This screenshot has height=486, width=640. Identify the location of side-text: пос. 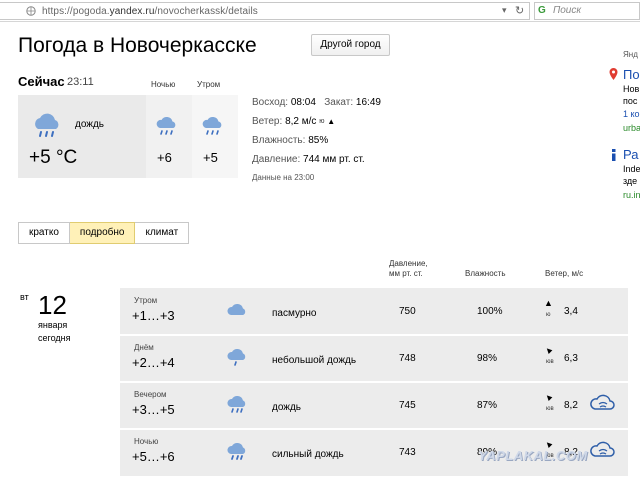
(630, 101).